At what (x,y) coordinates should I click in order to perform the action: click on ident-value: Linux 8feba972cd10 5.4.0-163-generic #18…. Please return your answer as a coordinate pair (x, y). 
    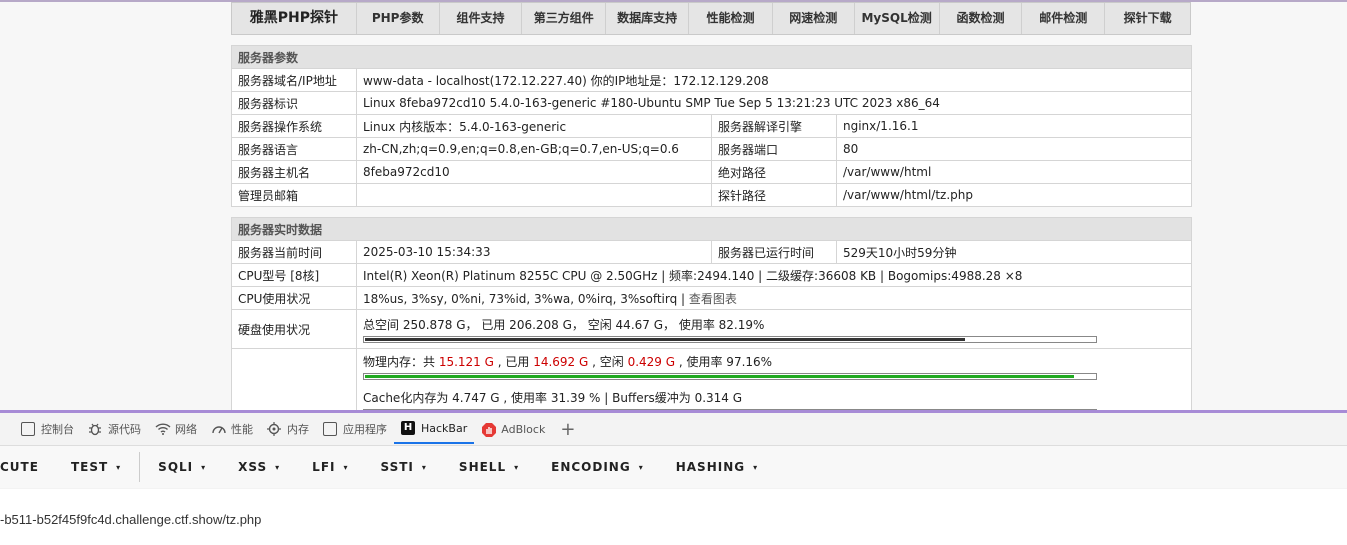
    Looking at the image, I should click on (774, 103).